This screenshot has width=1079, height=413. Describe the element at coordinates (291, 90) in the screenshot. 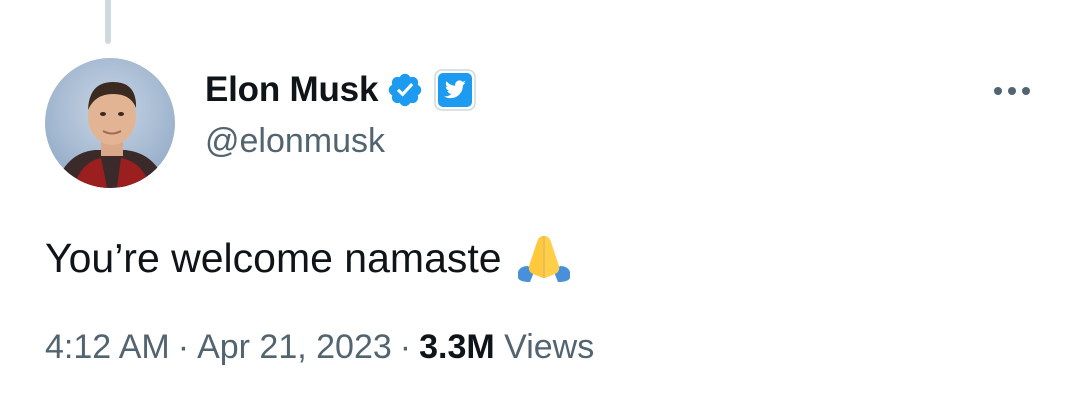

I see `author-display-name: Elon Musk` at that location.